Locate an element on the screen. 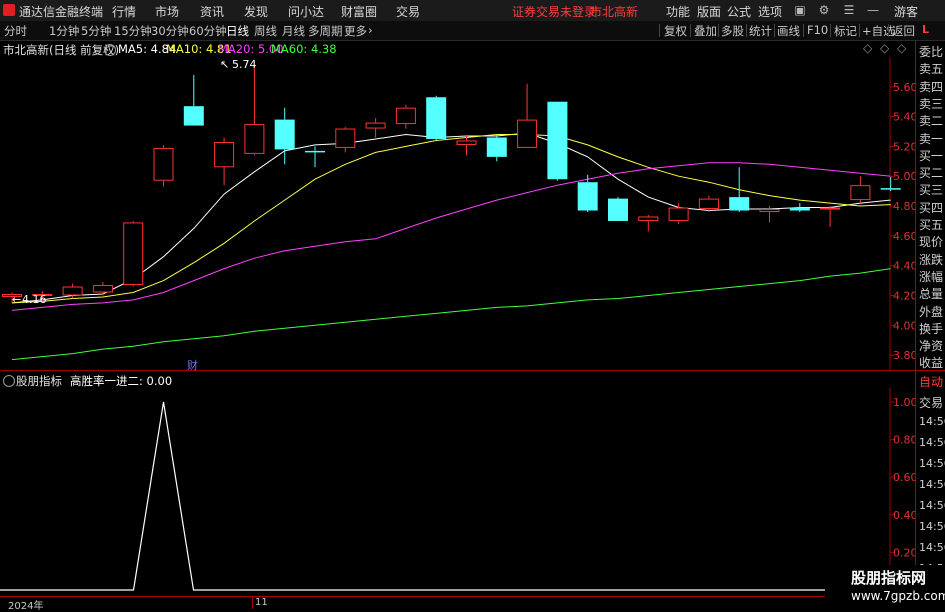 The height and width of the screenshot is (612, 945). quote-field-label: 外盘 is located at coordinates (931, 311).